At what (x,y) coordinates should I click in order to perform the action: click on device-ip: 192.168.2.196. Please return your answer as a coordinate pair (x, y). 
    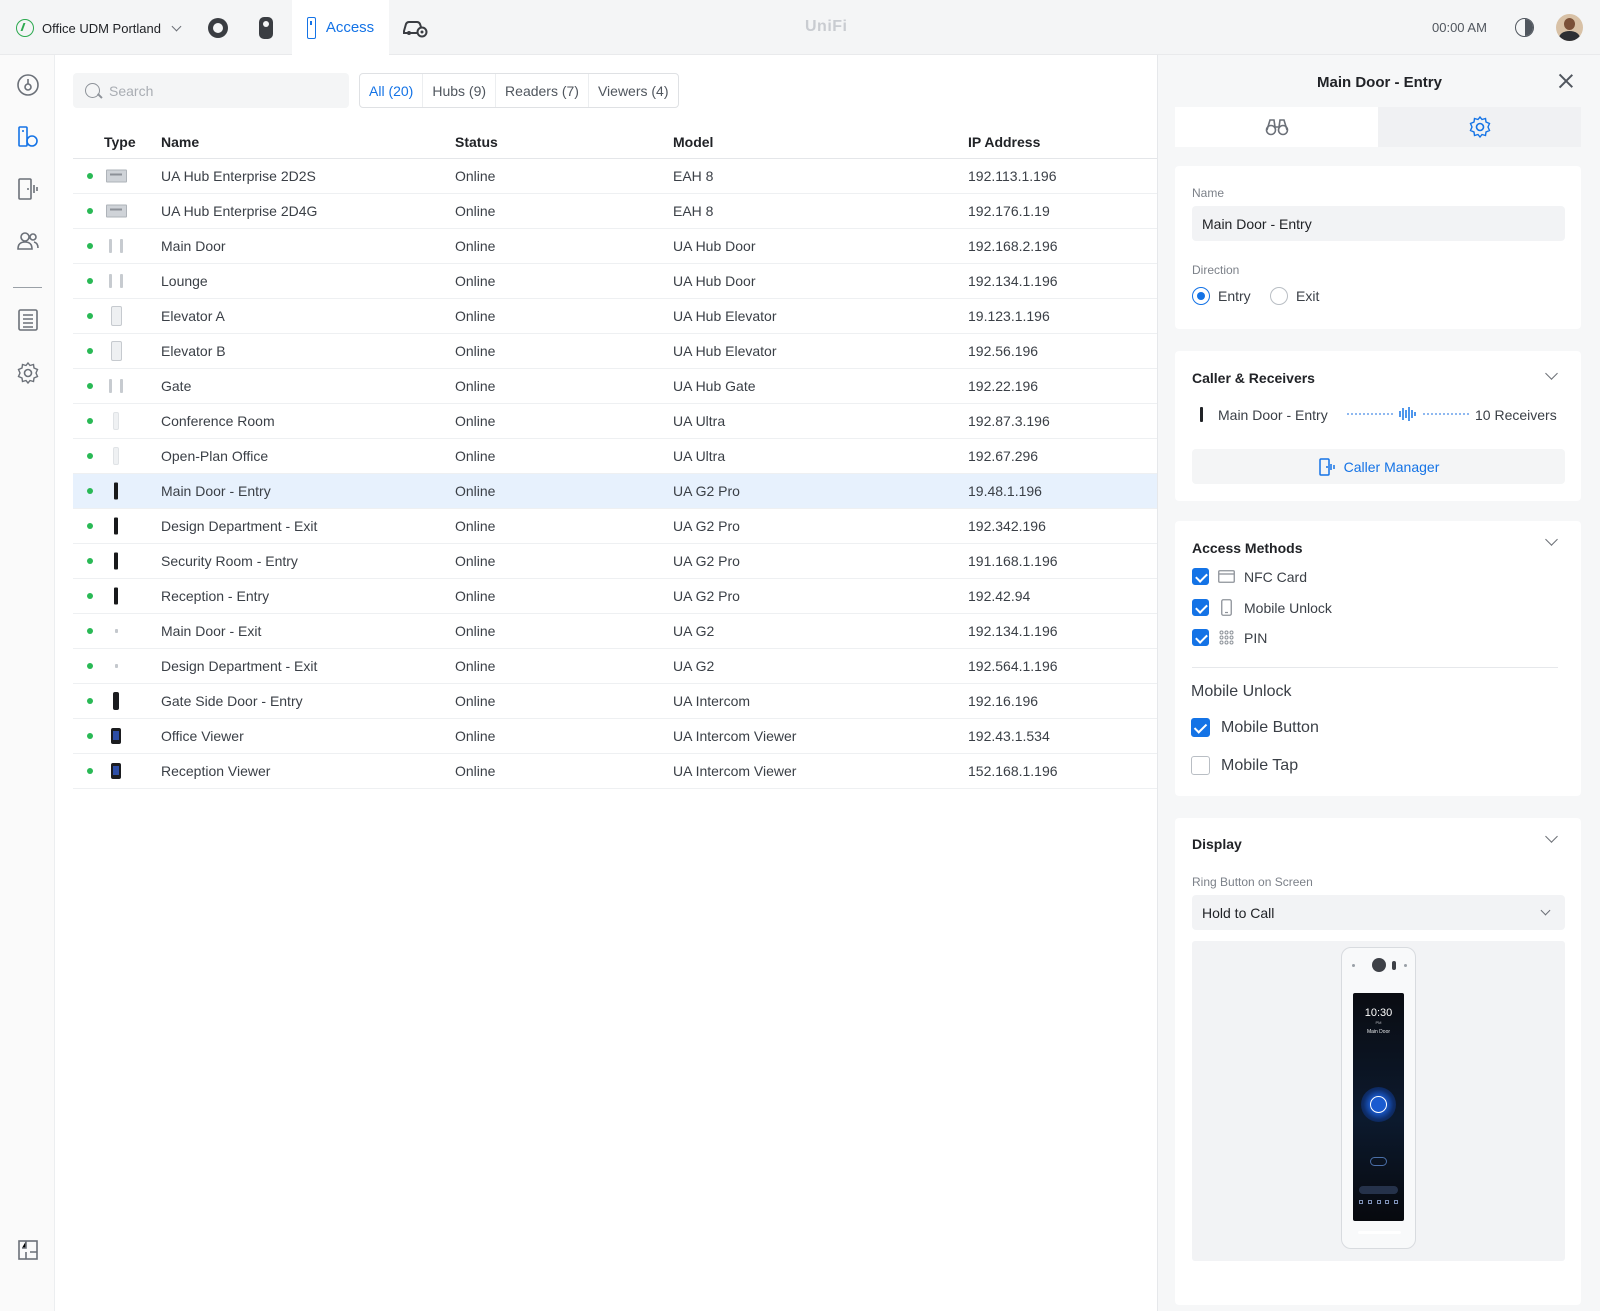
    Looking at the image, I should click on (1013, 246).